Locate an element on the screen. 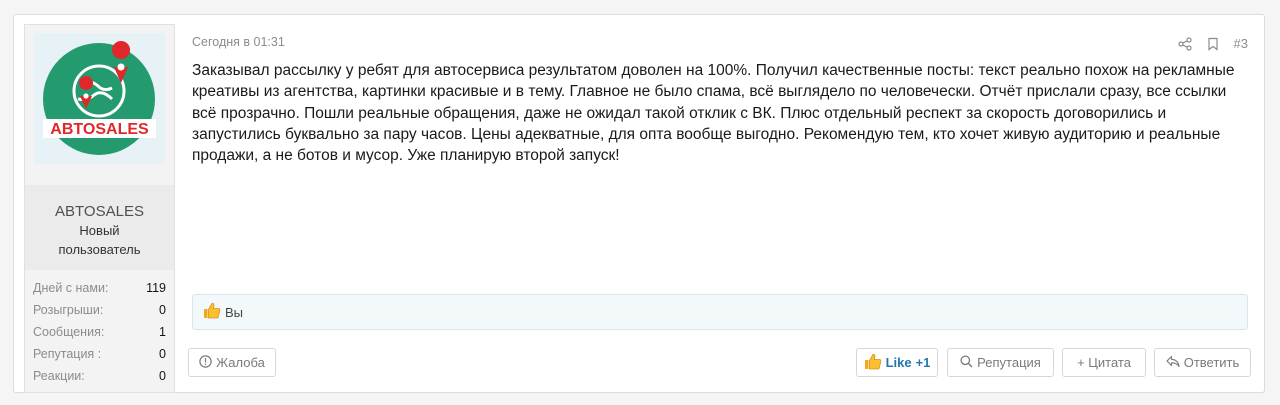  report-button: Жалоба is located at coordinates (232, 362).